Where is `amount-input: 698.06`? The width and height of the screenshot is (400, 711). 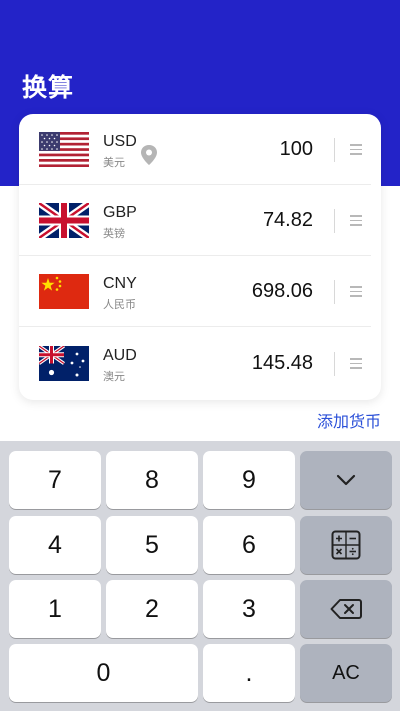
amount-input: 698.06 is located at coordinates (282, 291).